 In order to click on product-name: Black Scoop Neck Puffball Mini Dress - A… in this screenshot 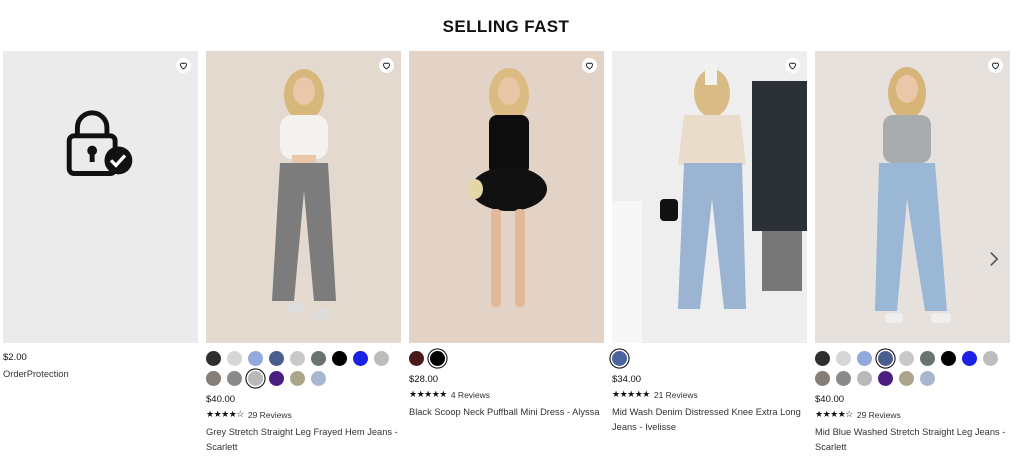, I will do `click(506, 412)`.